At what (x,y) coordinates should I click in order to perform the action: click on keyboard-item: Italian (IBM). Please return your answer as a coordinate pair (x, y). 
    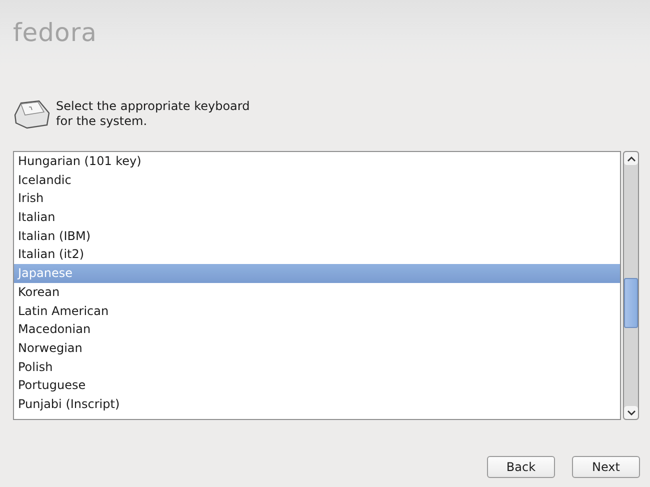
    Looking at the image, I should click on (317, 236).